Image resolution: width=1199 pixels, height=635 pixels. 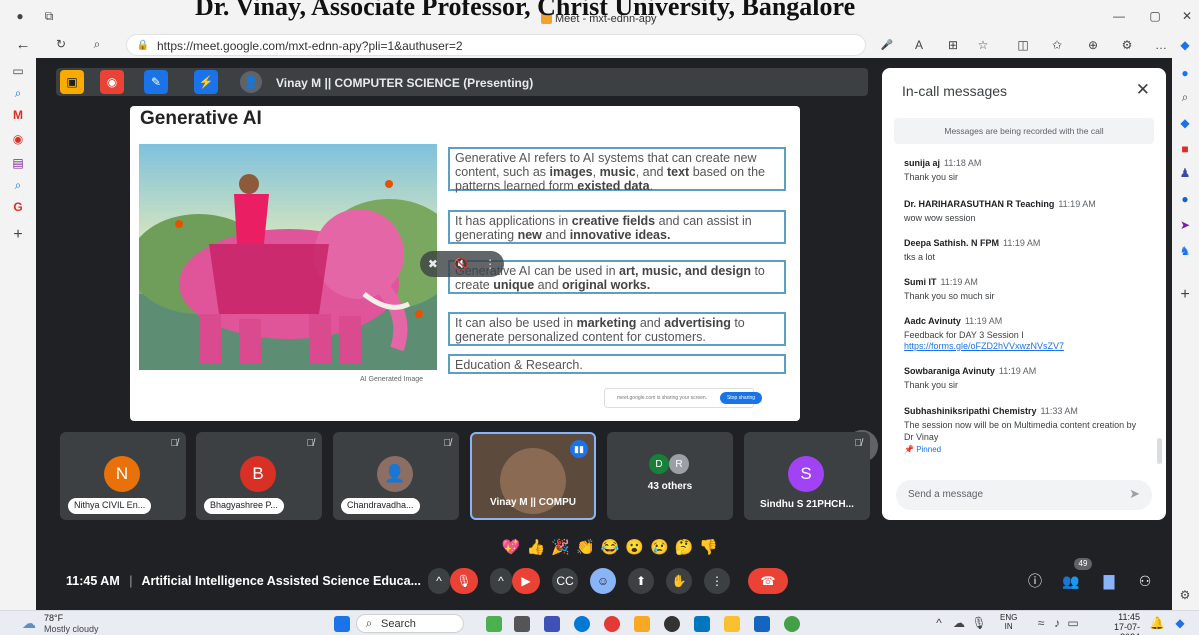 What do you see at coordinates (18, 115) in the screenshot?
I see `gmail-icon: M` at bounding box center [18, 115].